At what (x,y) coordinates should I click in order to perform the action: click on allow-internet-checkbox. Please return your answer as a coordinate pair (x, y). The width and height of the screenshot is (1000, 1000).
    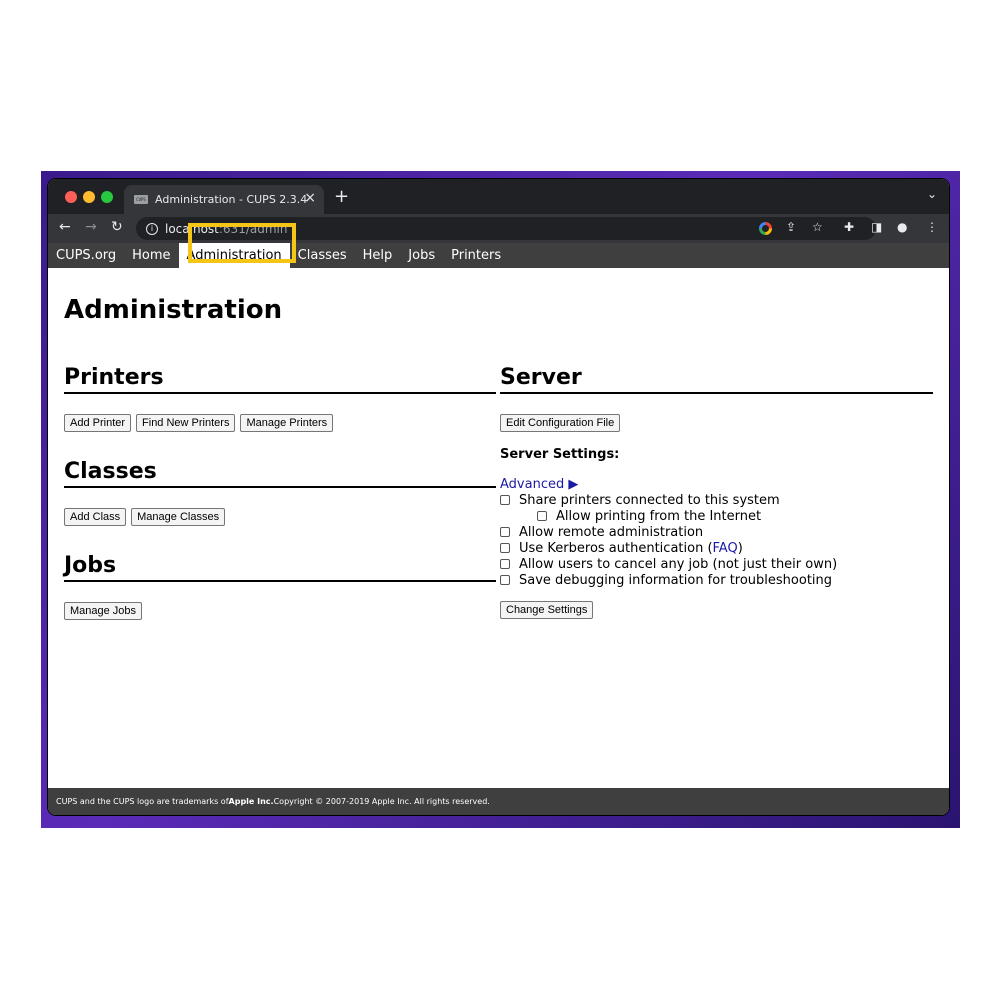
    Looking at the image, I should click on (542, 516).